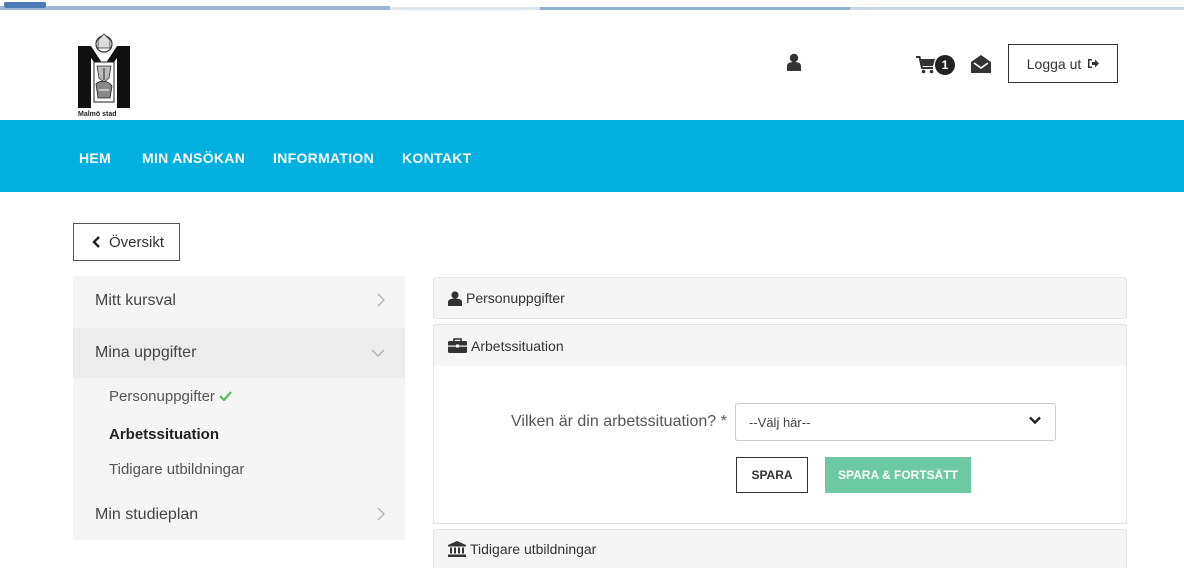 The width and height of the screenshot is (1184, 568). Describe the element at coordinates (1094, 63) in the screenshot. I see `sign-out-icon` at that location.